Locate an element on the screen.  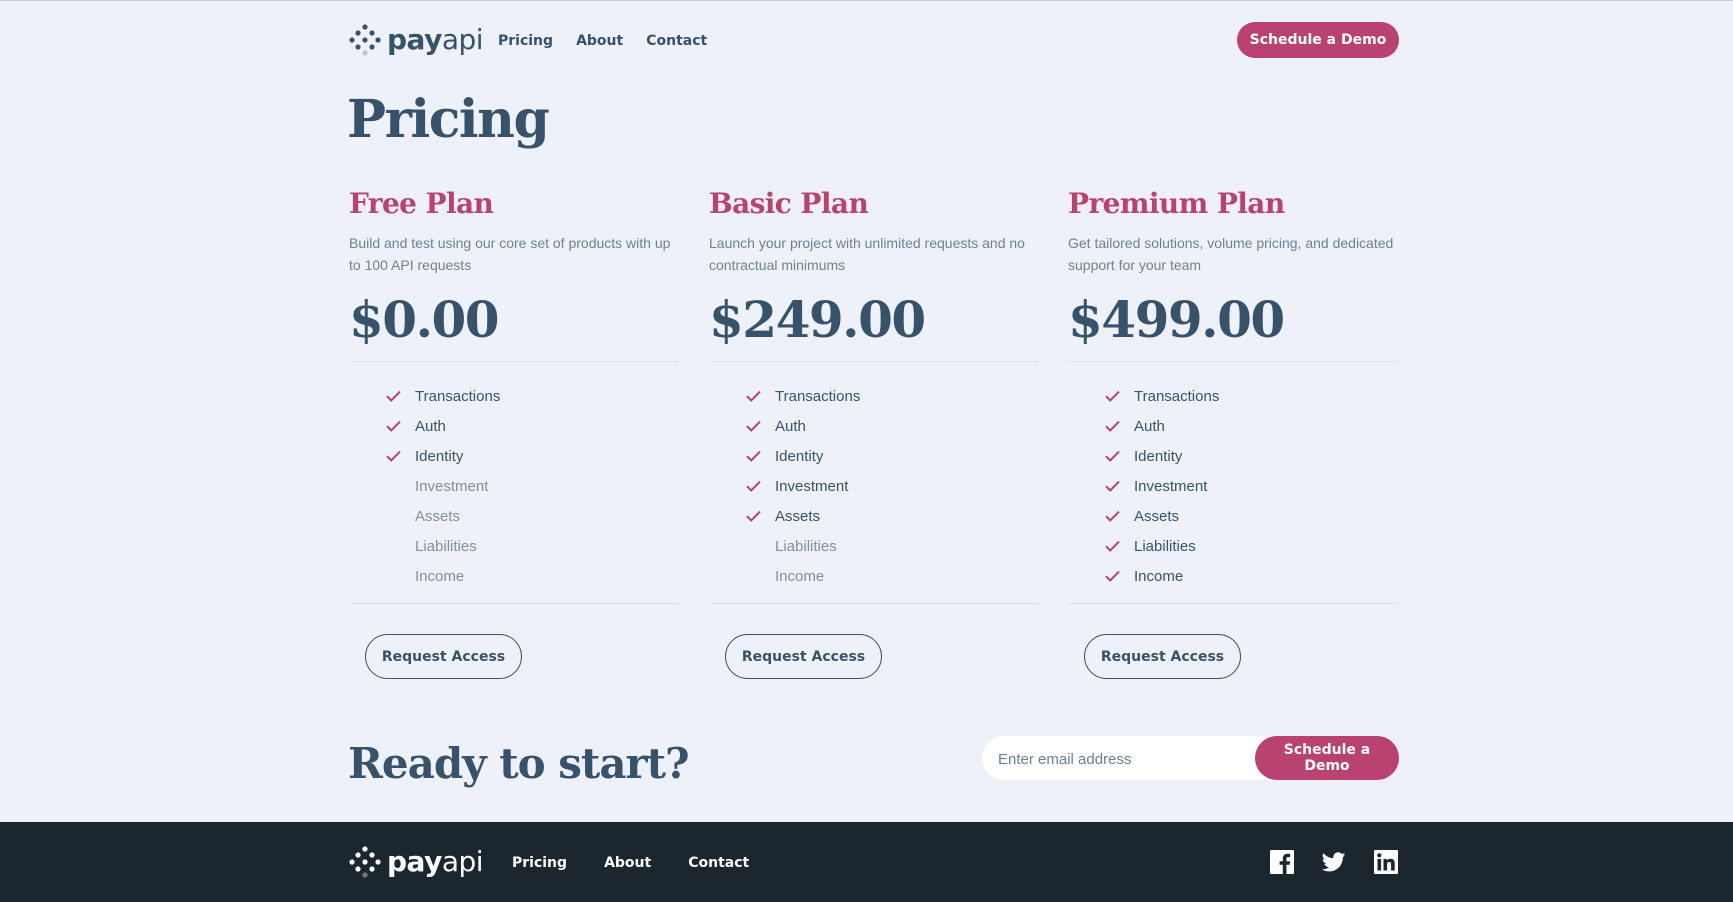
footer-link-about: About is located at coordinates (627, 863).